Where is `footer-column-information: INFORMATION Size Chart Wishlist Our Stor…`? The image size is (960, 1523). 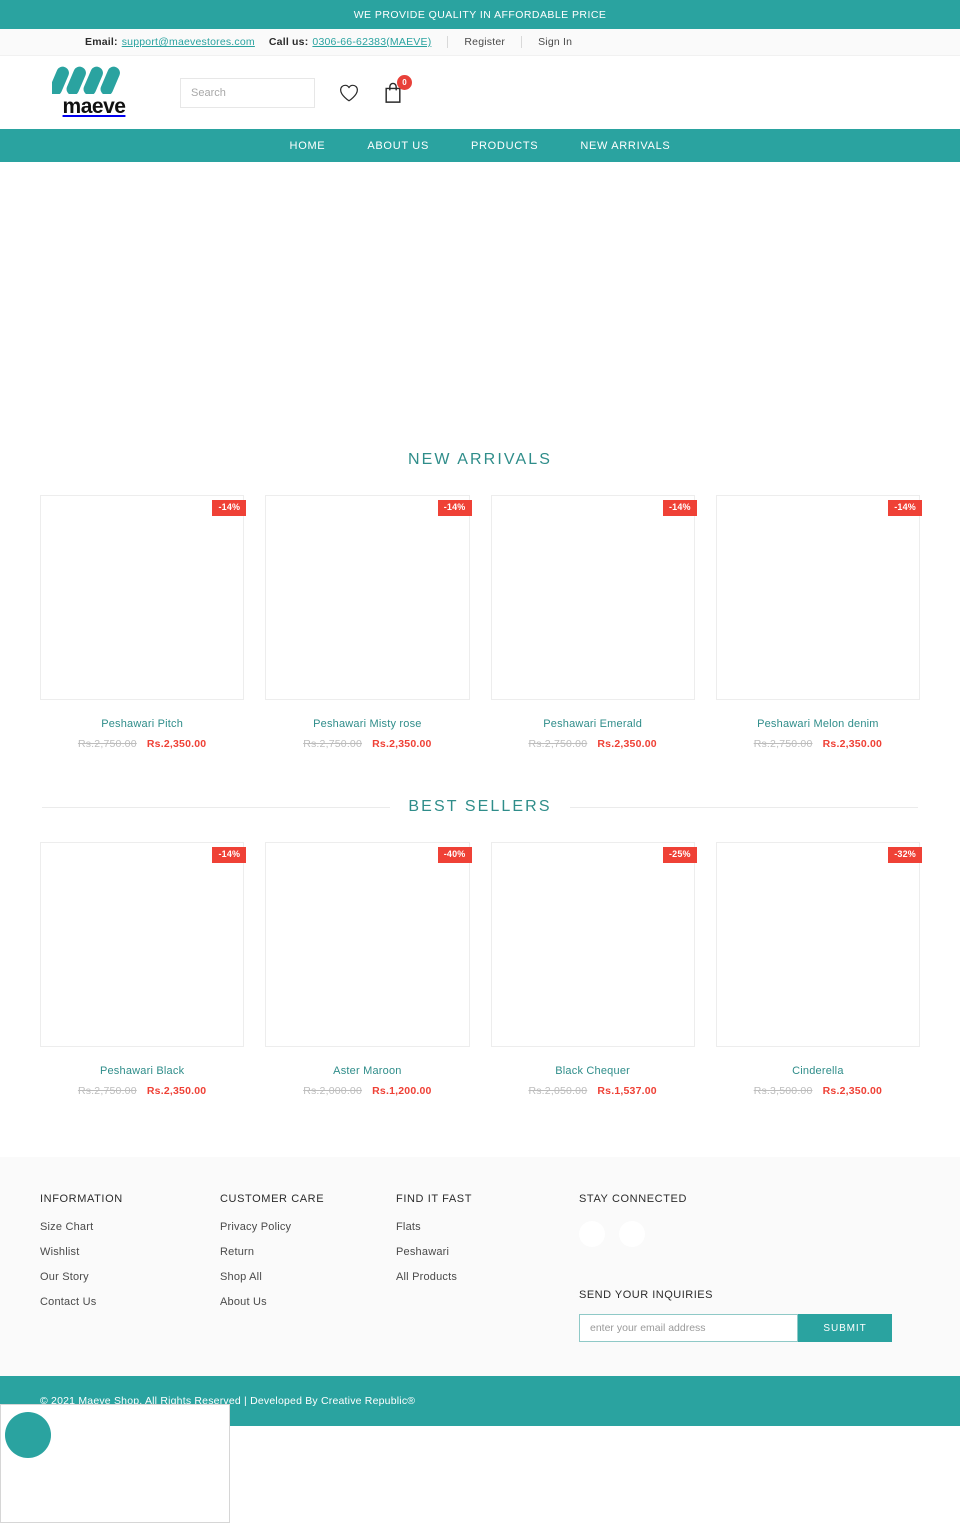 footer-column-information: INFORMATION Size Chart Wishlist Our Stor… is located at coordinates (130, 1267).